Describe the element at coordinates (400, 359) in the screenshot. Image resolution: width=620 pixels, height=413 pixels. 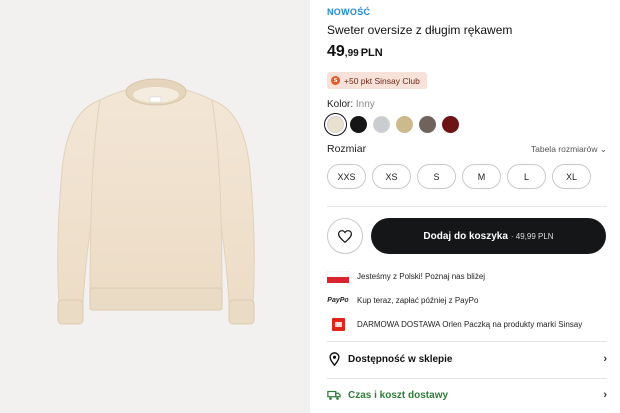
I see `store-availability-label: Dostępność w sklepie` at that location.